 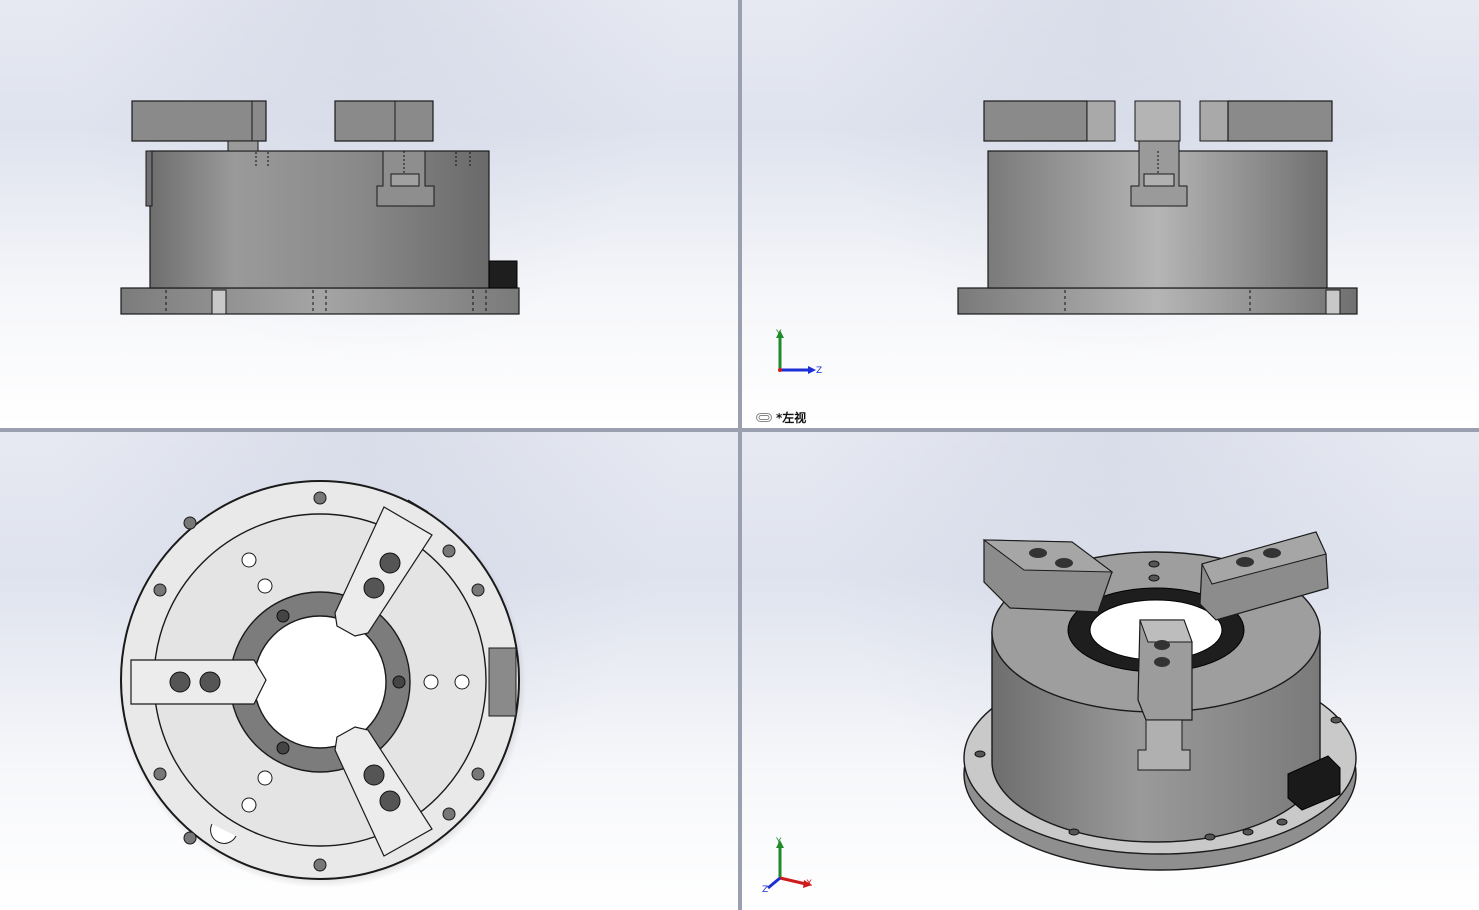 I want to click on center-bore, so click(x=320, y=682).